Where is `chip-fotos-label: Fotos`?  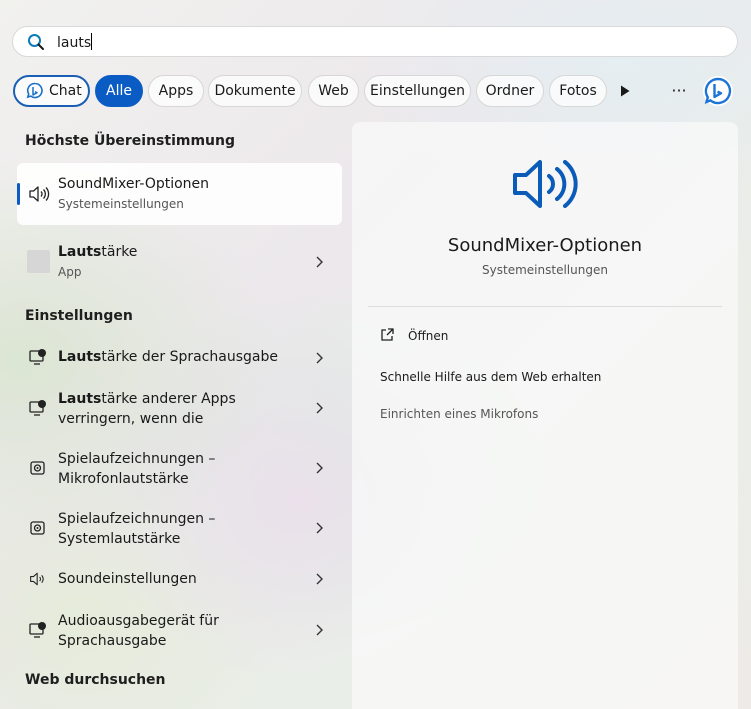
chip-fotos-label: Fotos is located at coordinates (578, 91).